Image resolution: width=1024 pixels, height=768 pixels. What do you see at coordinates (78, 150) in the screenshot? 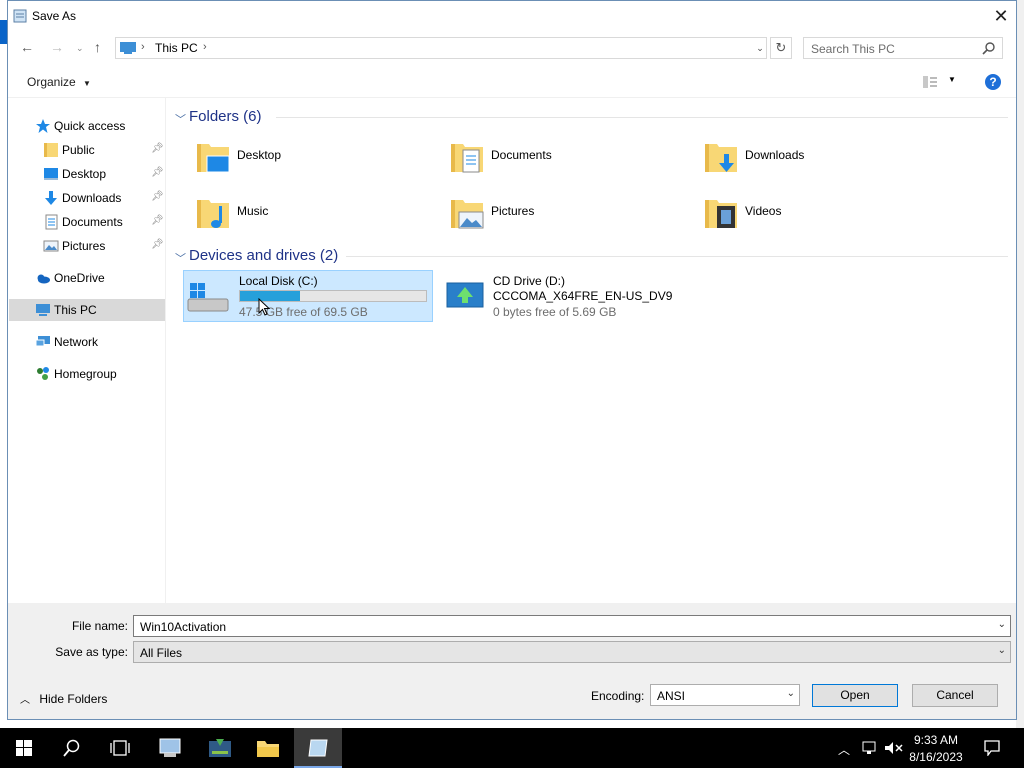
I see `sidebar-item-label: Public` at bounding box center [78, 150].